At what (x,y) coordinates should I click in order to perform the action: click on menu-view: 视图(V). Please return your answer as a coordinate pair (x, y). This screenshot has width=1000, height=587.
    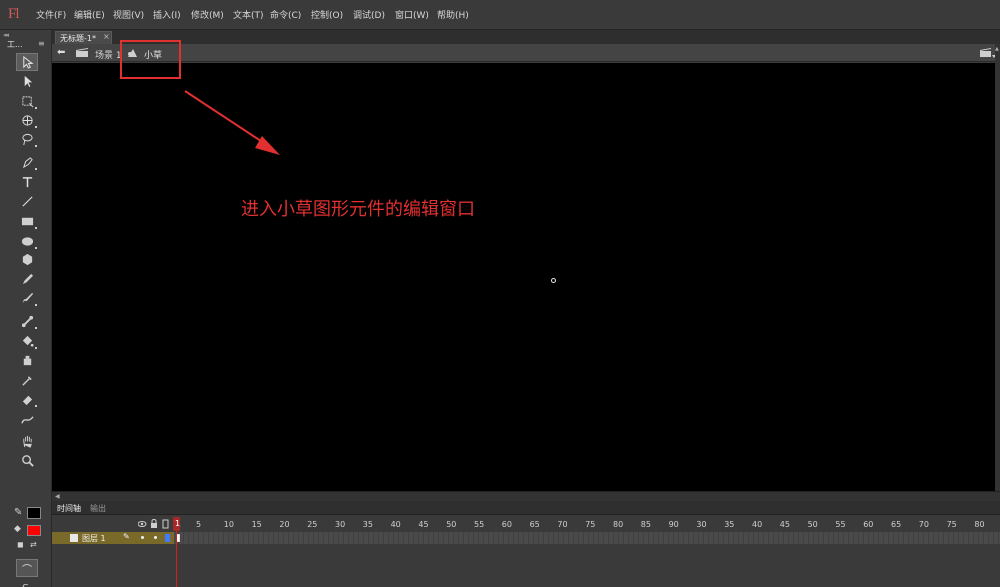
    Looking at the image, I should click on (128, 14).